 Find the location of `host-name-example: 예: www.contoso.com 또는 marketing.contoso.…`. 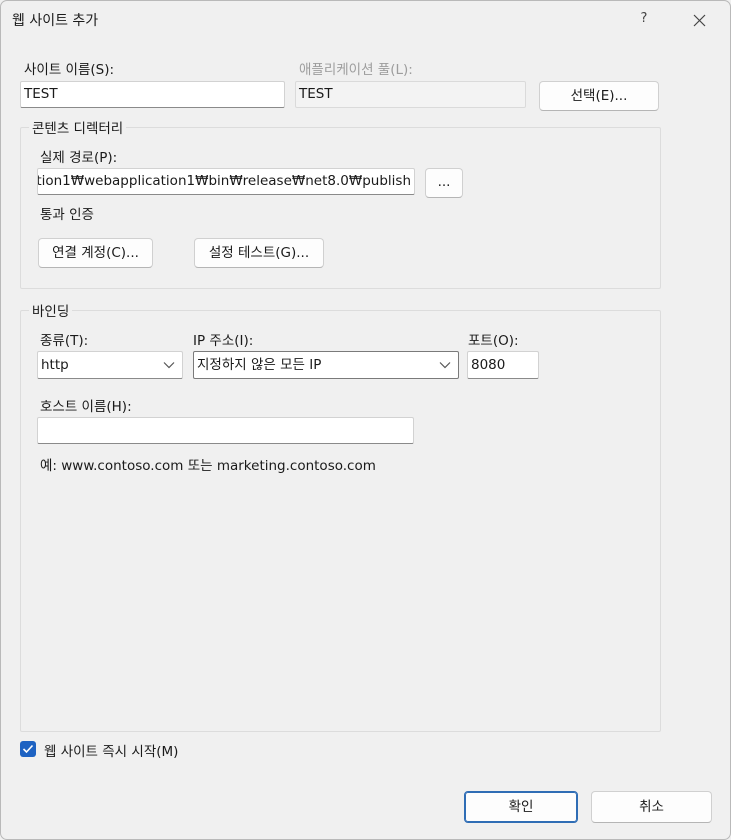

host-name-example: 예: www.contoso.com 또는 marketing.contoso.… is located at coordinates (208, 466).